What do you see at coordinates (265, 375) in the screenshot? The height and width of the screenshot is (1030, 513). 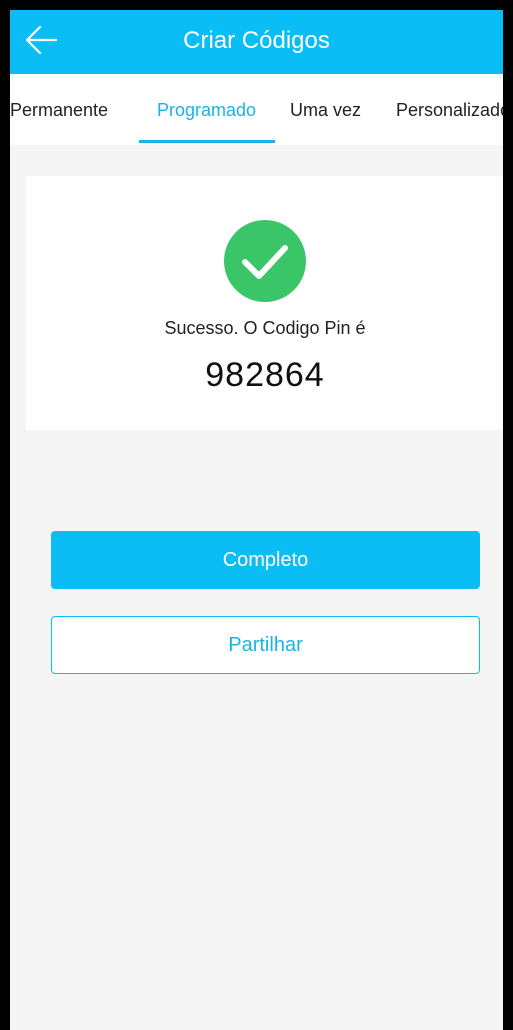 I see `pin-code: 982864` at bounding box center [265, 375].